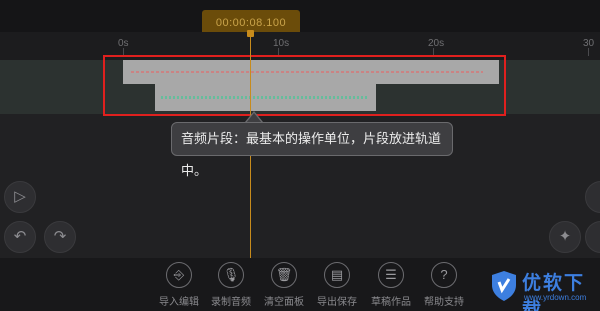 This screenshot has width=600, height=311. Describe the element at coordinates (231, 275) in the screenshot. I see `microphone-icon: 🎙` at that location.